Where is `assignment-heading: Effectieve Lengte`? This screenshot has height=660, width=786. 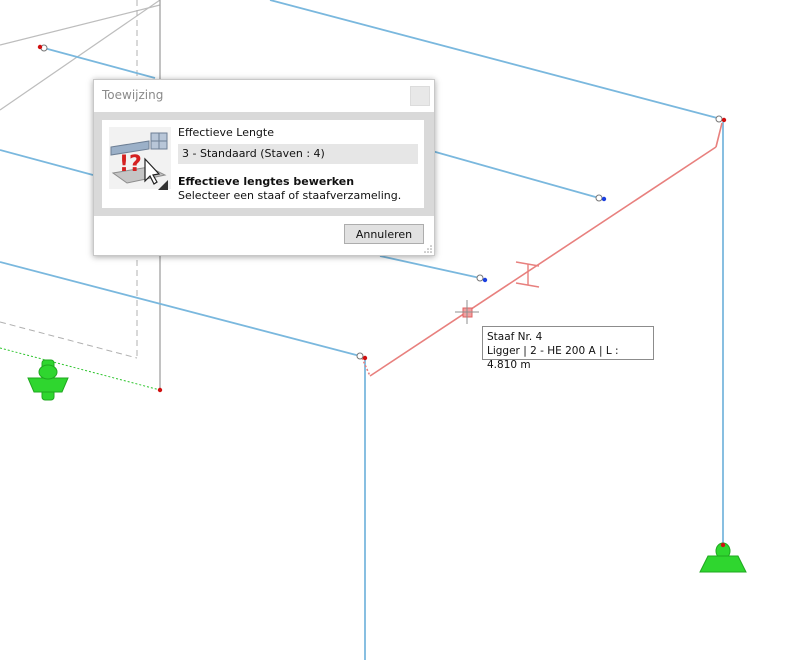
assignment-heading: Effectieve Lengte is located at coordinates (226, 132).